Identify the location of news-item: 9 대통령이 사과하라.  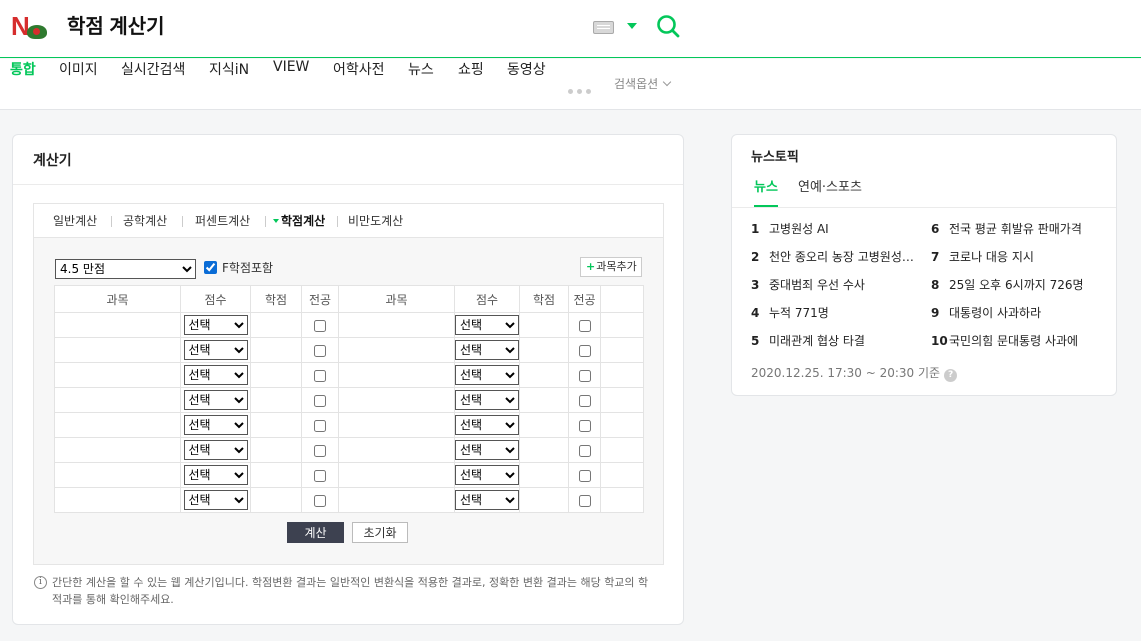
(1011, 313).